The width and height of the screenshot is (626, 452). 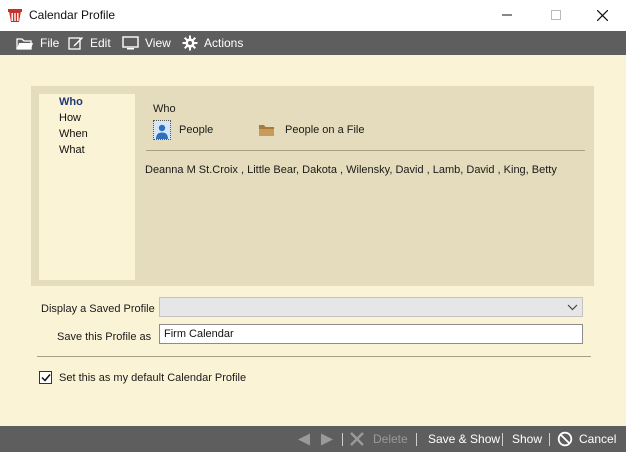 I want to click on close-icon, so click(x=602, y=15).